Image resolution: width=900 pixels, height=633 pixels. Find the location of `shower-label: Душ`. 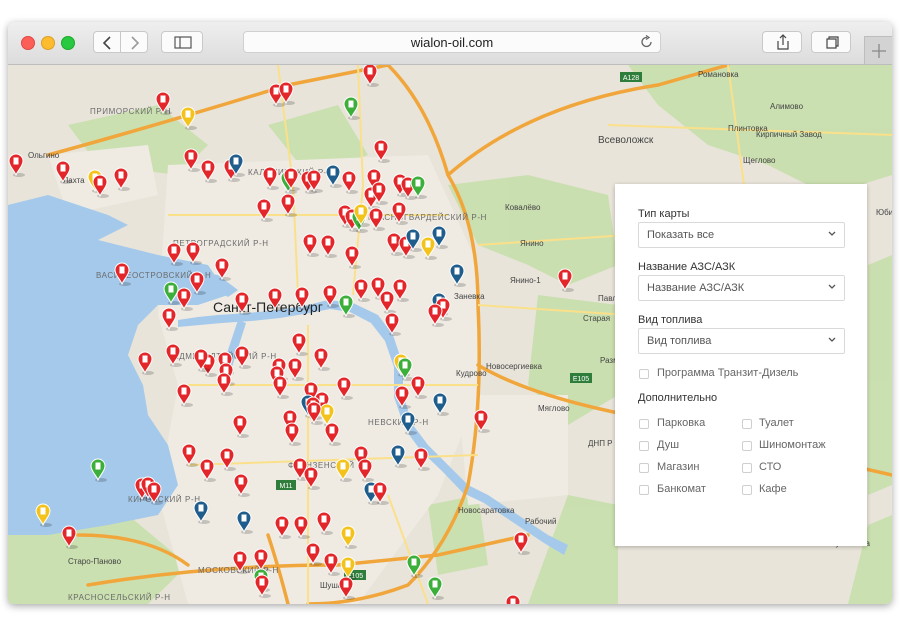

shower-label: Душ is located at coordinates (668, 445).